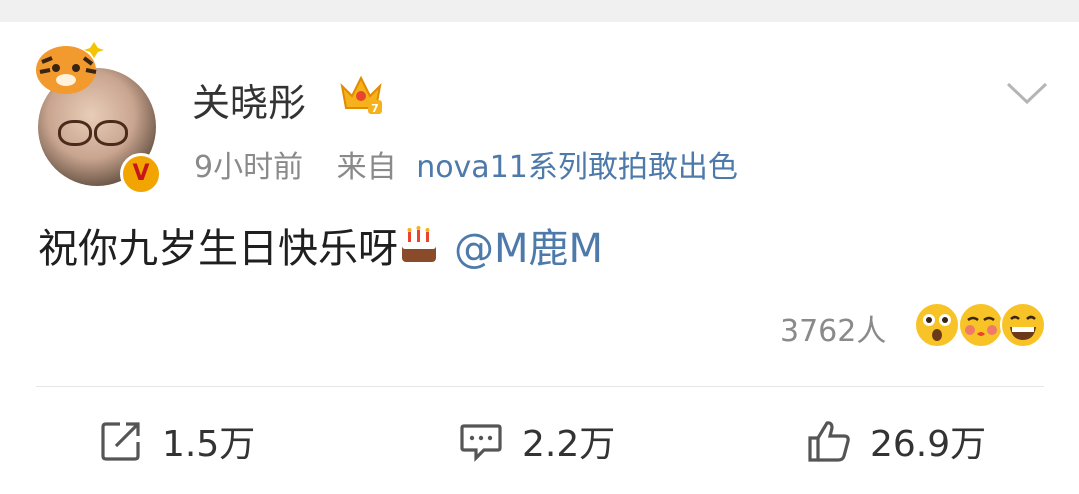 The height and width of the screenshot is (494, 1079). I want to click on author-avatar: V, so click(98, 117).